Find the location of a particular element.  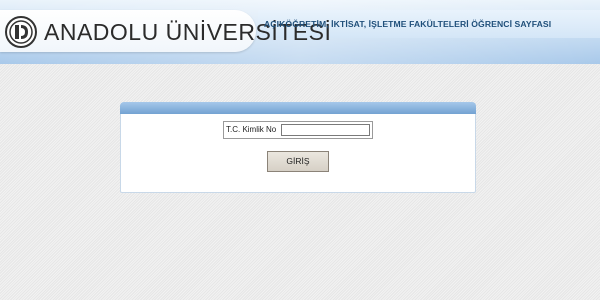

login-button: GİRİŞ is located at coordinates (298, 161).